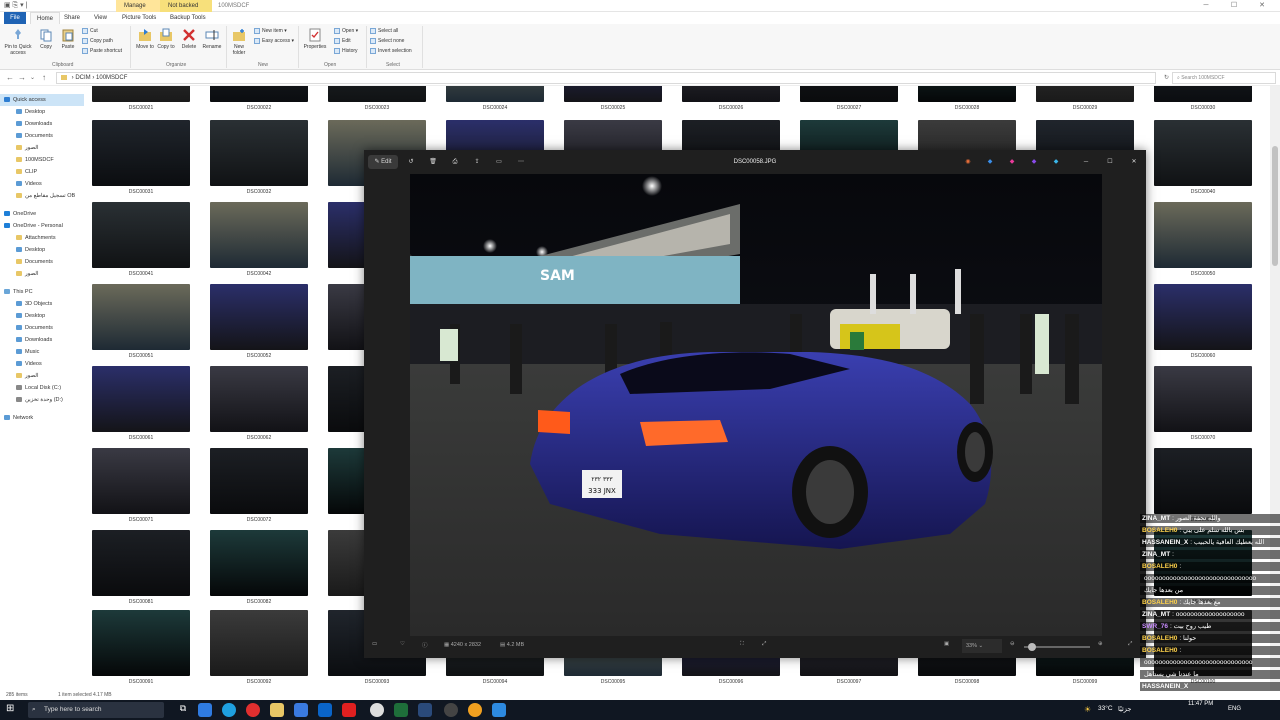 Image resolution: width=1280 pixels, height=720 pixels. What do you see at coordinates (1056, 162) in the screenshot?
I see `app-icon-5: ◆` at bounding box center [1056, 162].